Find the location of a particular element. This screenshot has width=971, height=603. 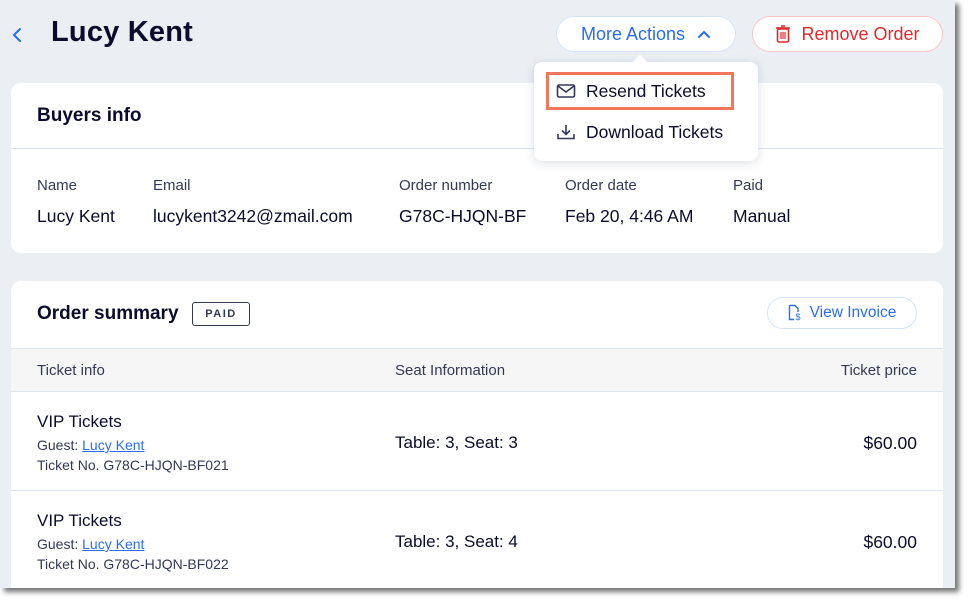

name-value: Lucy Kent is located at coordinates (76, 216).